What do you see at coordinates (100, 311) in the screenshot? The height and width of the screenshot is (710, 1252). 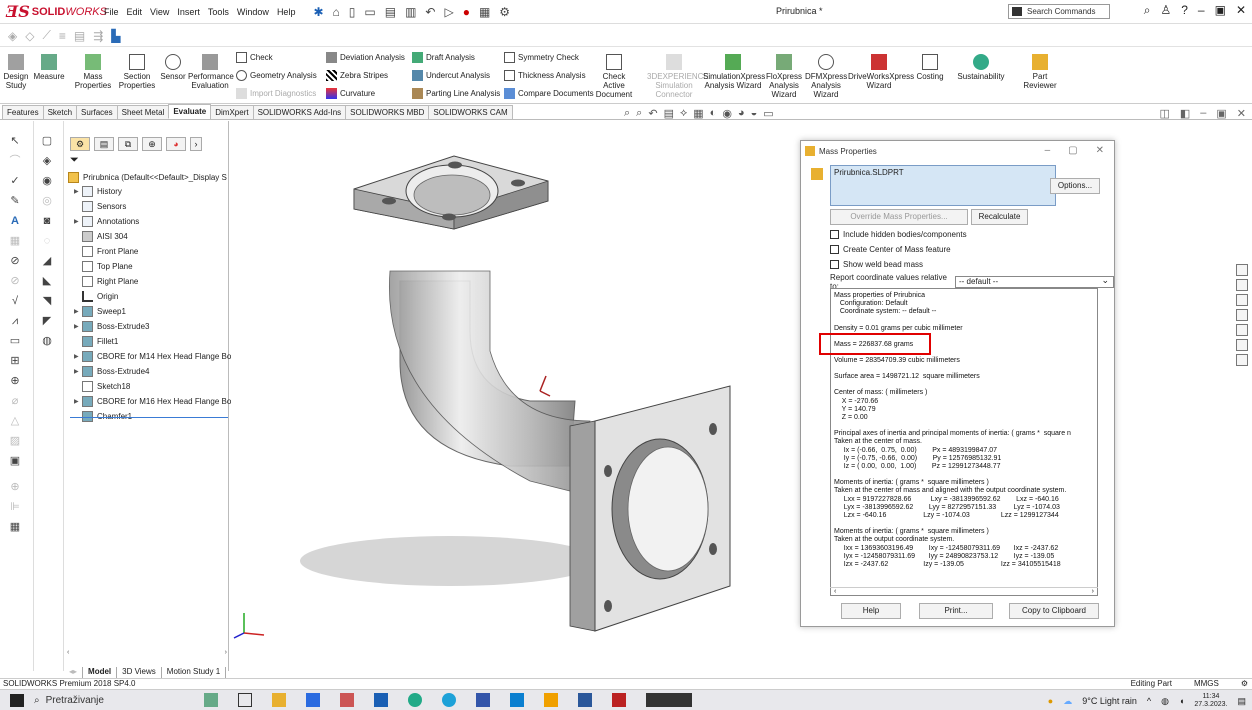 I see `tree-item-sweep1: ▶ Sweep1` at bounding box center [100, 311].